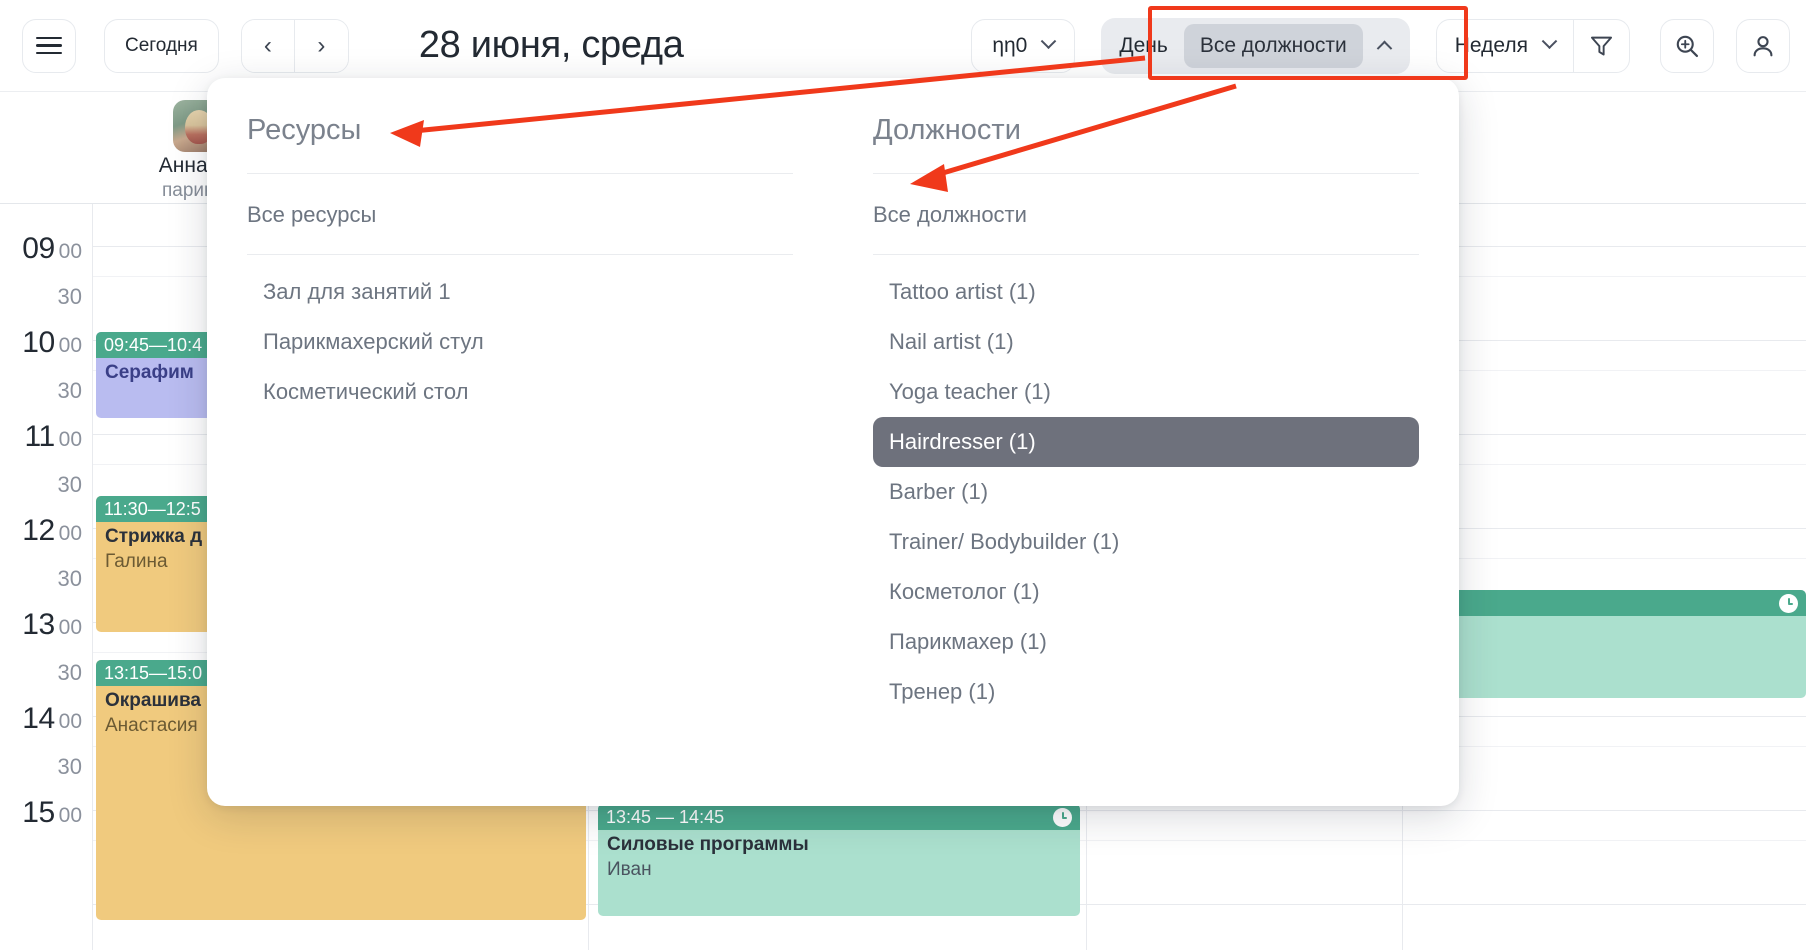 This screenshot has width=1806, height=950. I want to click on hamburger-menu-button, so click(49, 45).